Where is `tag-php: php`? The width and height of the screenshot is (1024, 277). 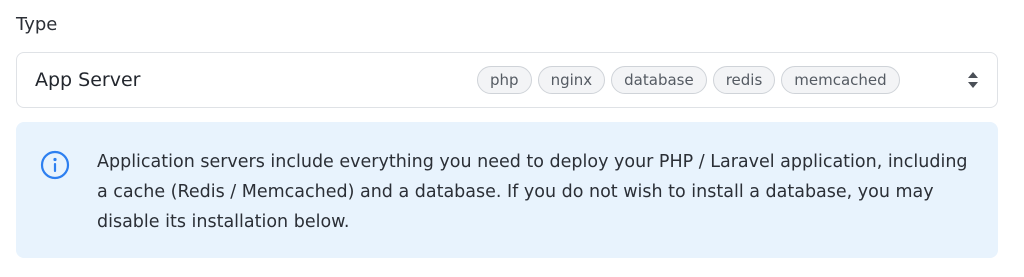 tag-php: php is located at coordinates (504, 80).